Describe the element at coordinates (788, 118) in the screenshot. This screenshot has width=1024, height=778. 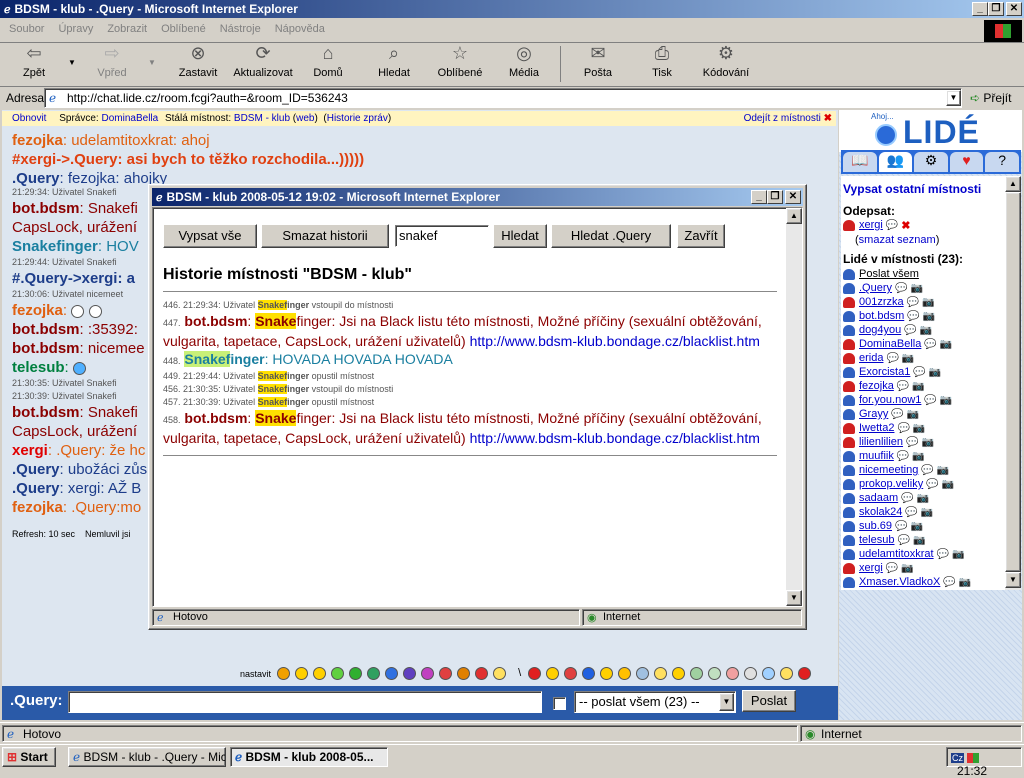
I see `leave-room: Odejít z místnosti ✖` at that location.